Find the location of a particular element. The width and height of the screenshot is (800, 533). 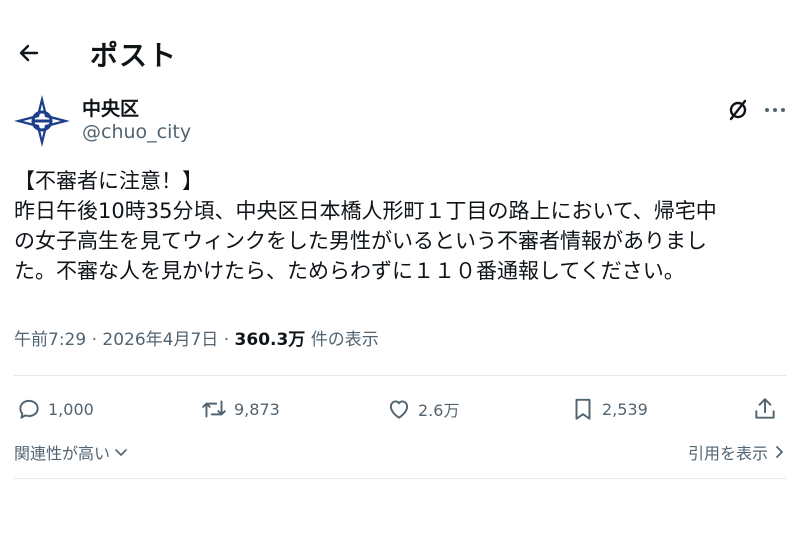

grok-button is located at coordinates (738, 110).